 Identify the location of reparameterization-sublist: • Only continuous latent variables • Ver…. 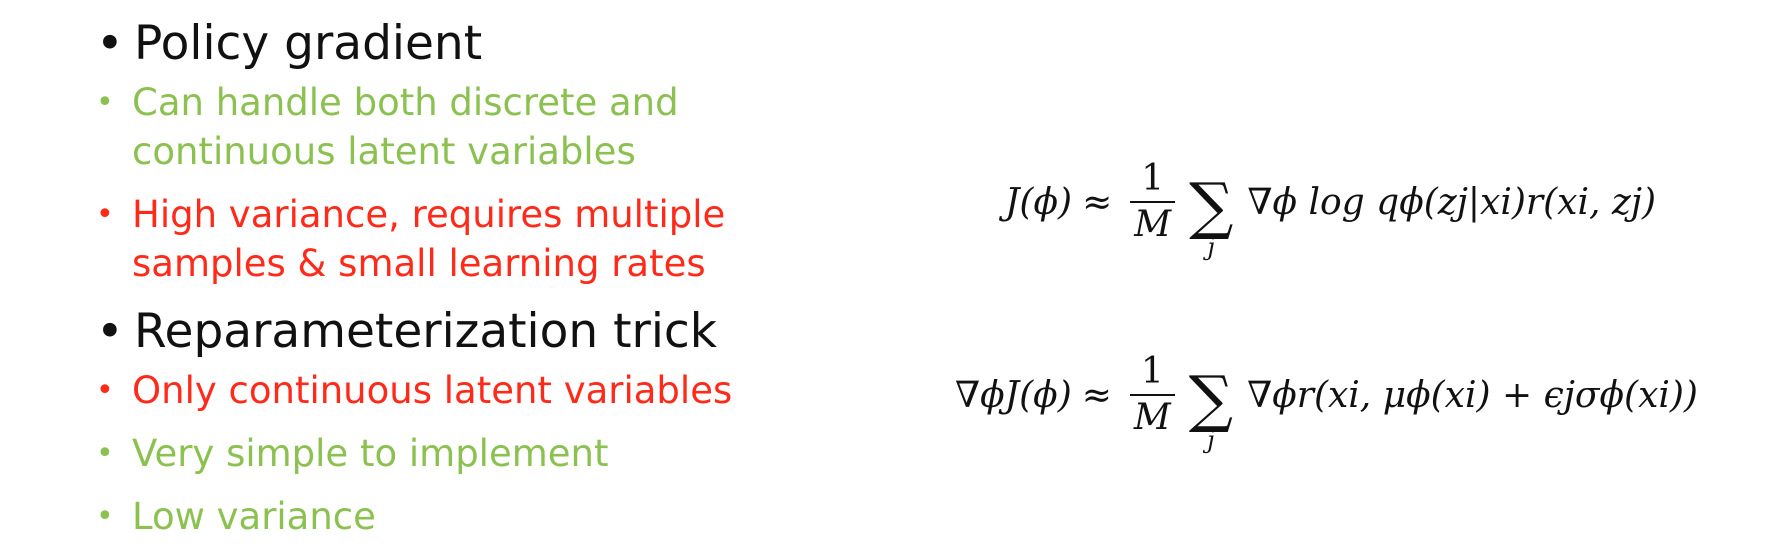
(496, 453).